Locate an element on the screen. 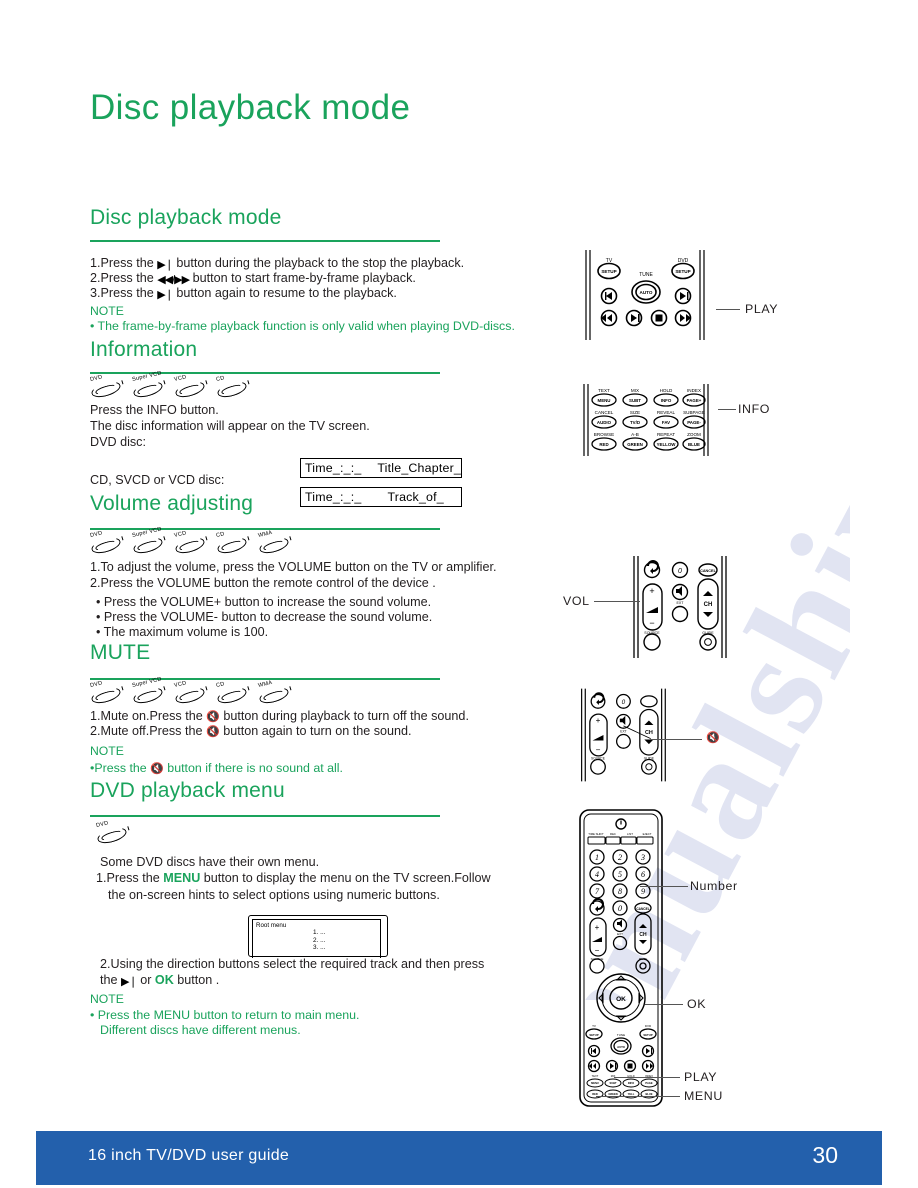  key-5: 5 is located at coordinates (620, 874).